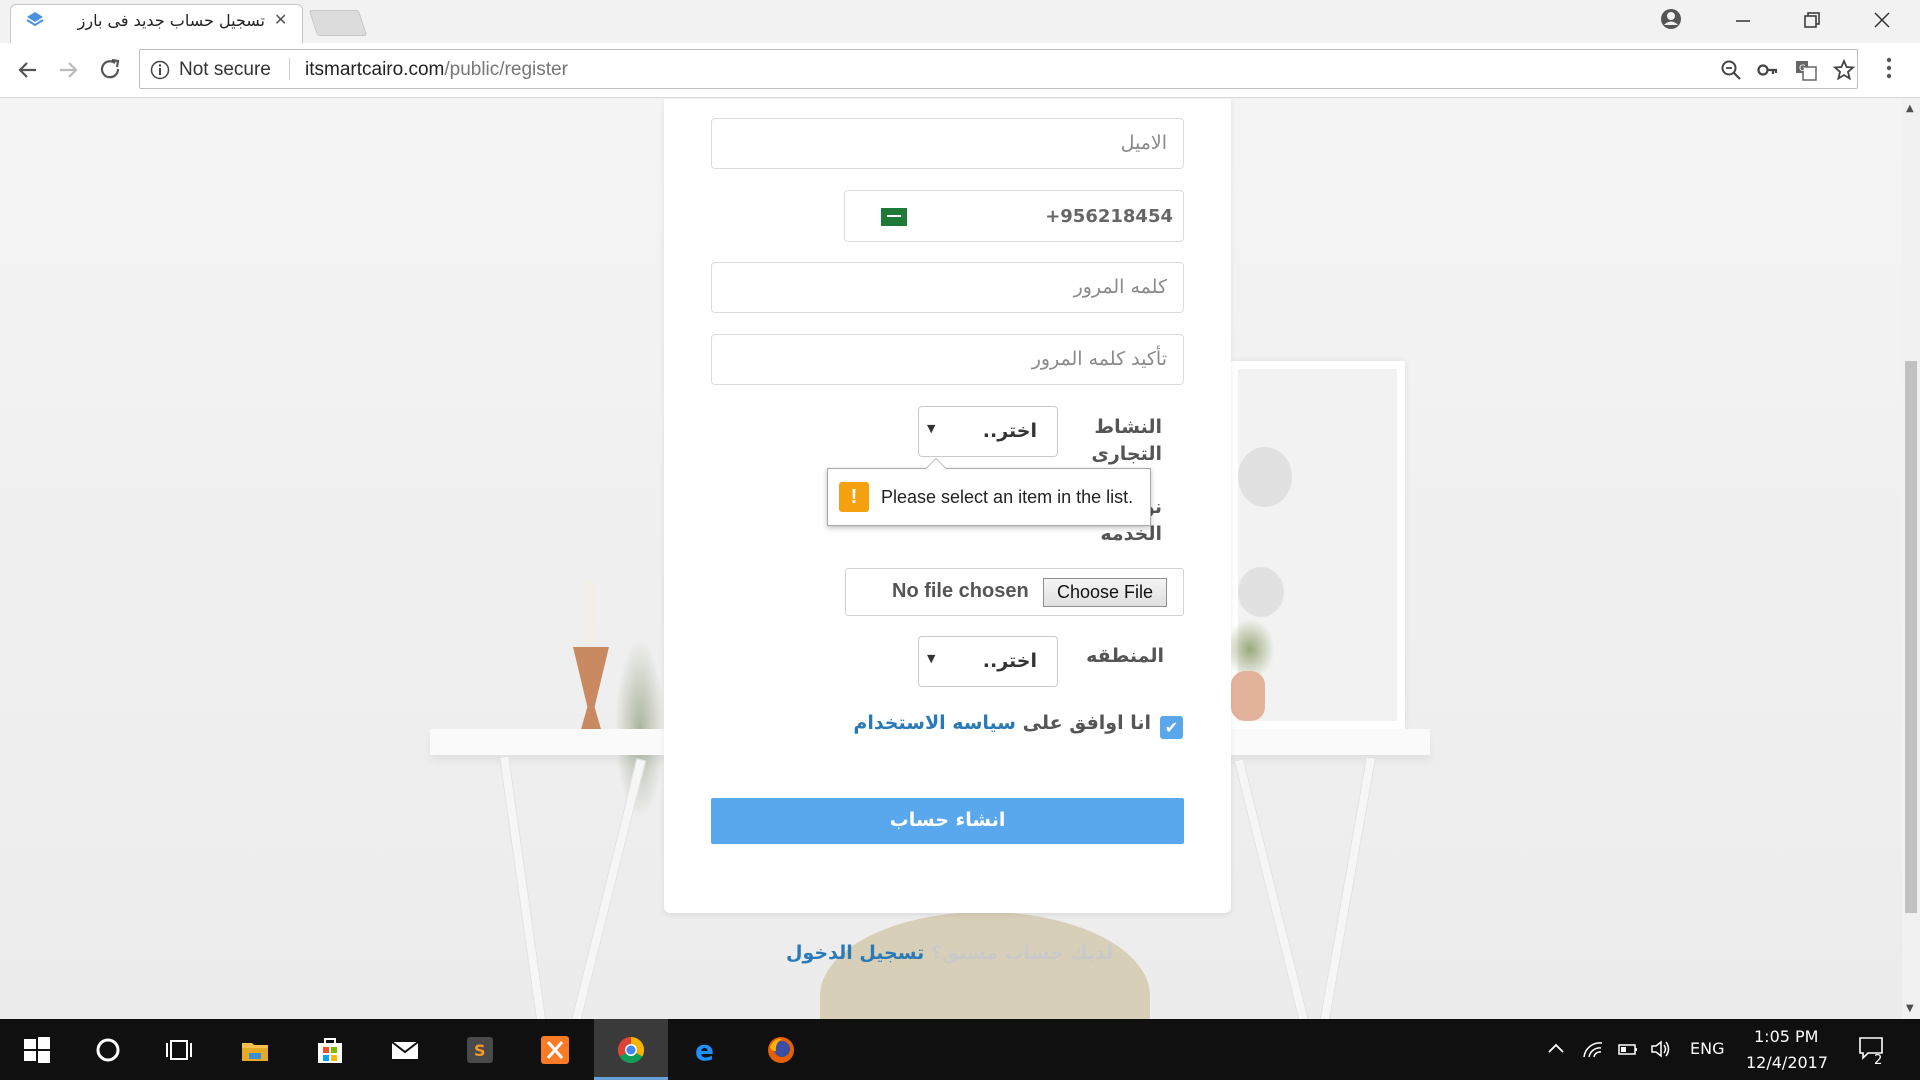 Image resolution: width=1920 pixels, height=1080 pixels. I want to click on clock-time: 1:05 PM, so click(1786, 1036).